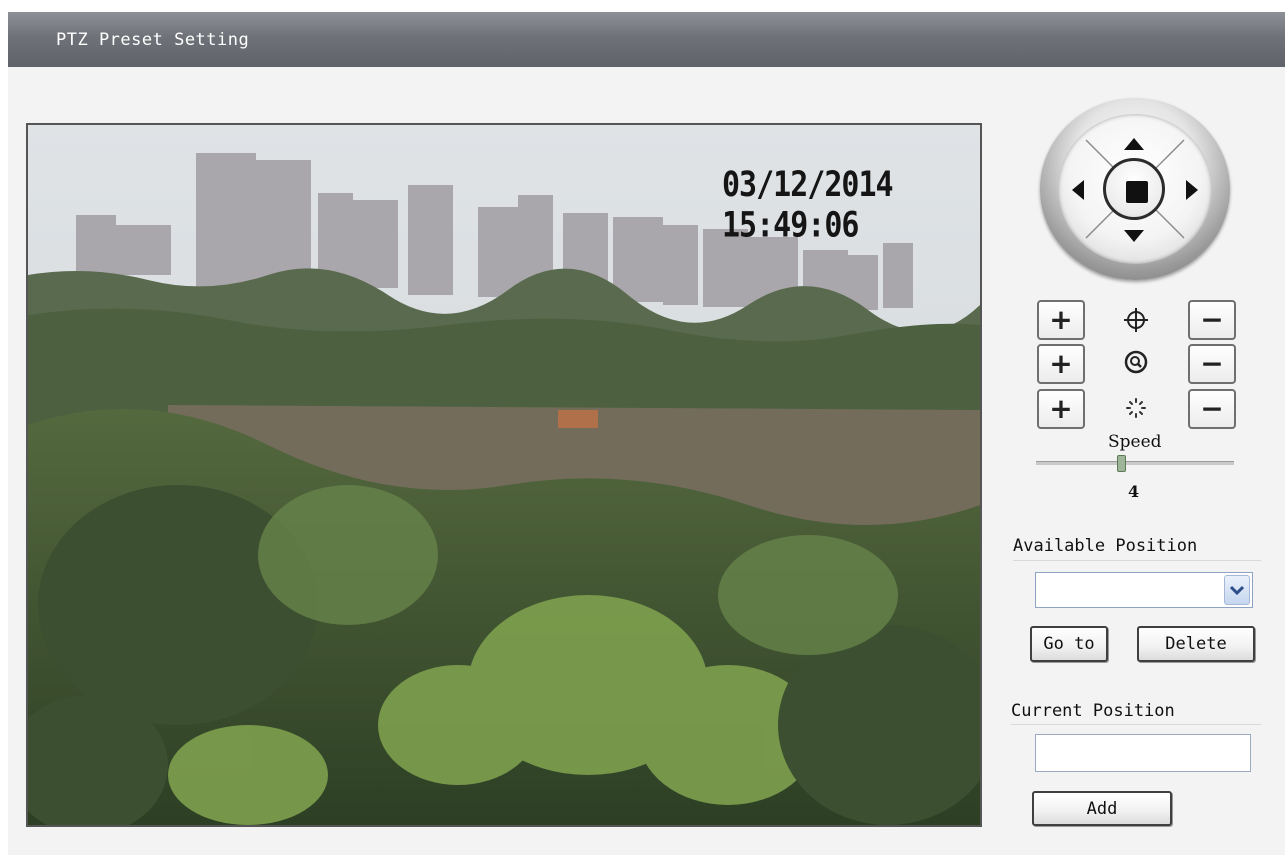  Describe the element at coordinates (1136, 320) in the screenshot. I see `crosshair-icon` at that location.